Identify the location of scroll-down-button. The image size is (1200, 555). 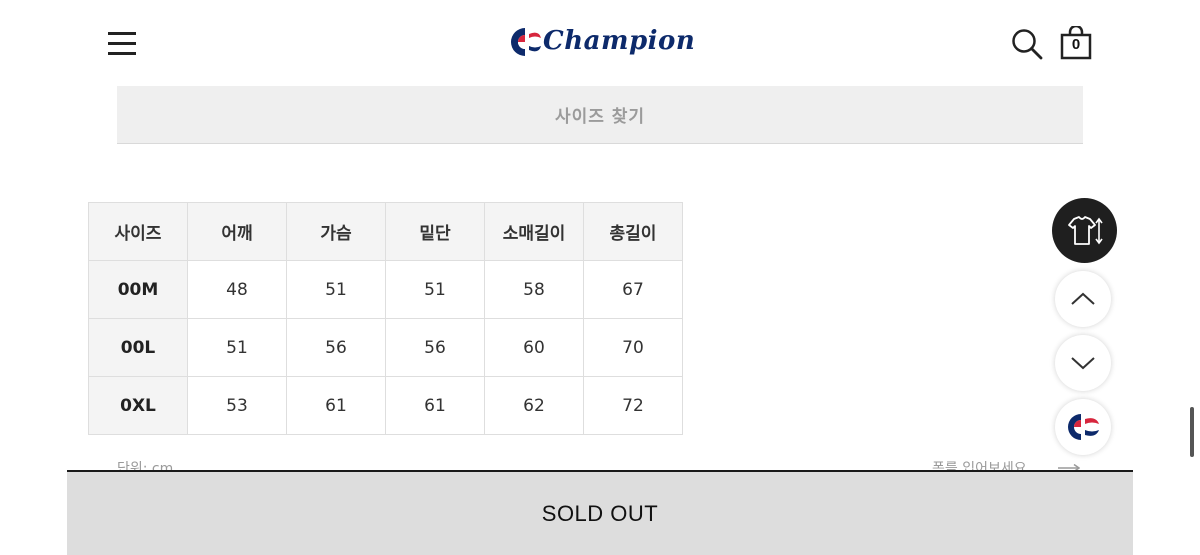
(1083, 363).